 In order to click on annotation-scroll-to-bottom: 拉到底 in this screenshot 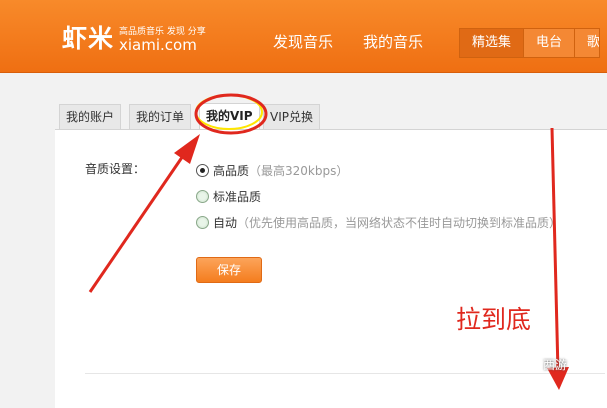, I will do `click(494, 319)`.